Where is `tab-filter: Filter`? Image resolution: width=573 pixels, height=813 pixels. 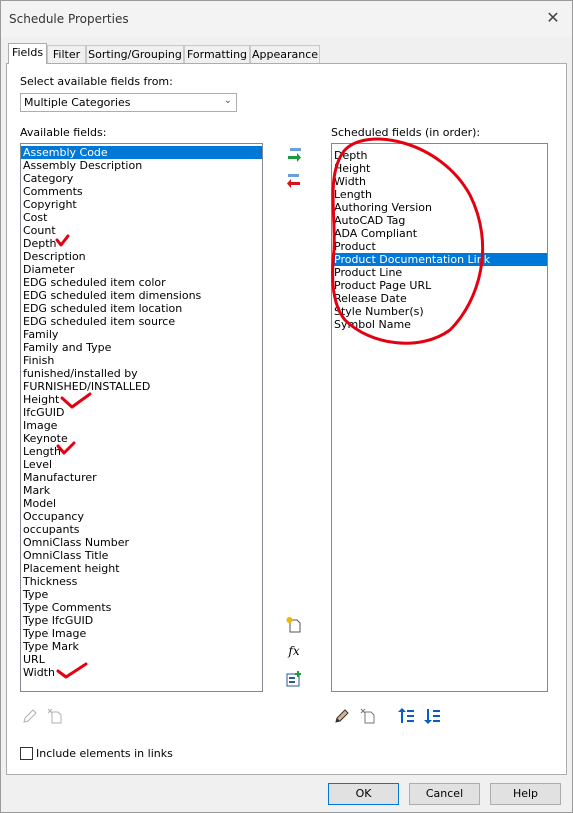 tab-filter: Filter is located at coordinates (66, 54).